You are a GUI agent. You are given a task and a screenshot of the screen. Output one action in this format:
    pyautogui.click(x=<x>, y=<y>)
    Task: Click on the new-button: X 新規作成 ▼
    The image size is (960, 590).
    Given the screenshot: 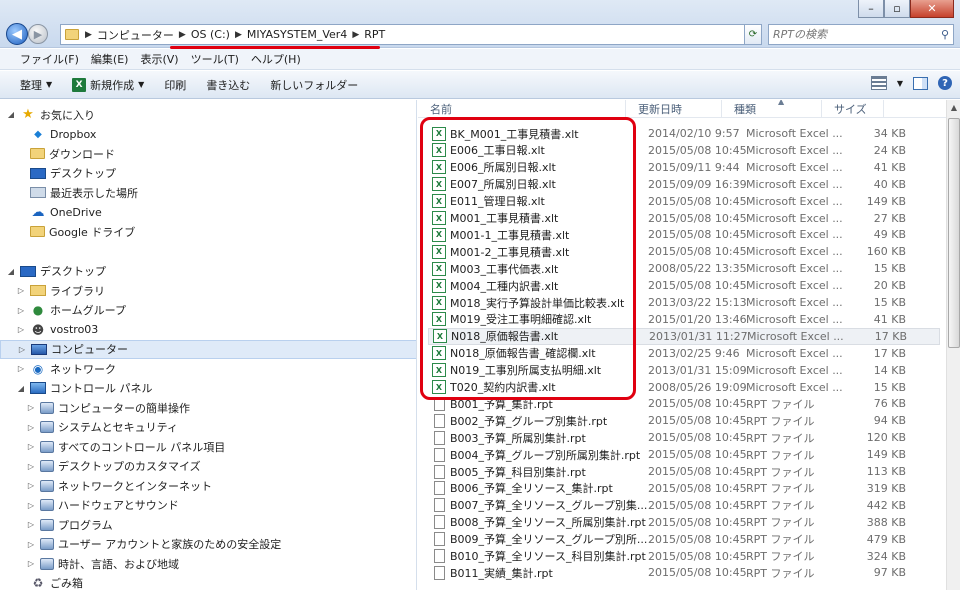 What is the action you would take?
    pyautogui.click(x=108, y=85)
    